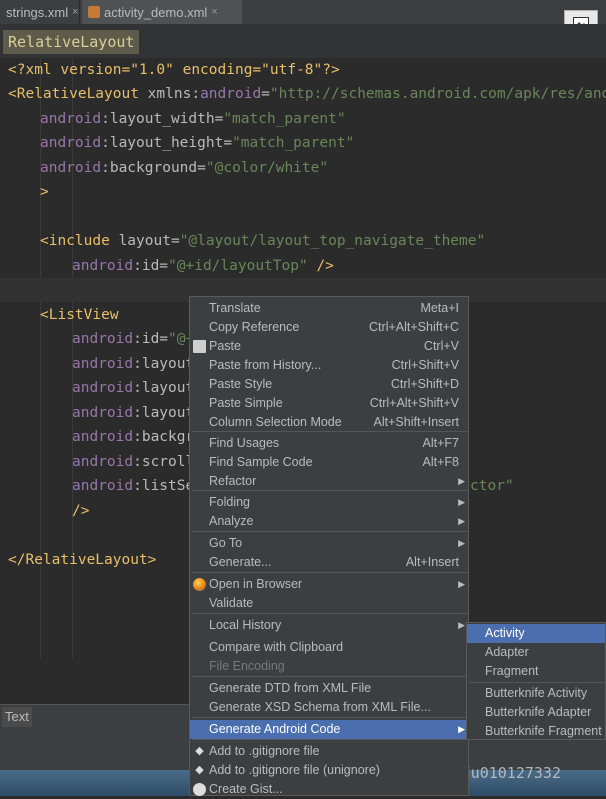  Describe the element at coordinates (329, 584) in the screenshot. I see `menu-item-open-in-browser: Open in Browser ▶` at that location.